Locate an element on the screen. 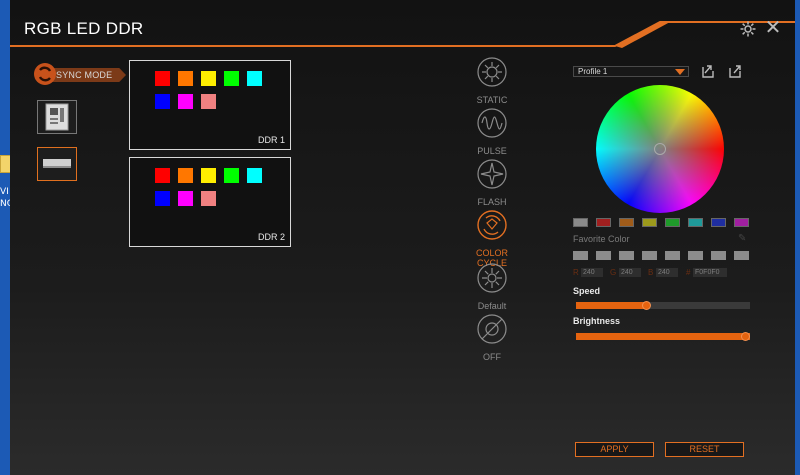  g-label: G is located at coordinates (613, 272).